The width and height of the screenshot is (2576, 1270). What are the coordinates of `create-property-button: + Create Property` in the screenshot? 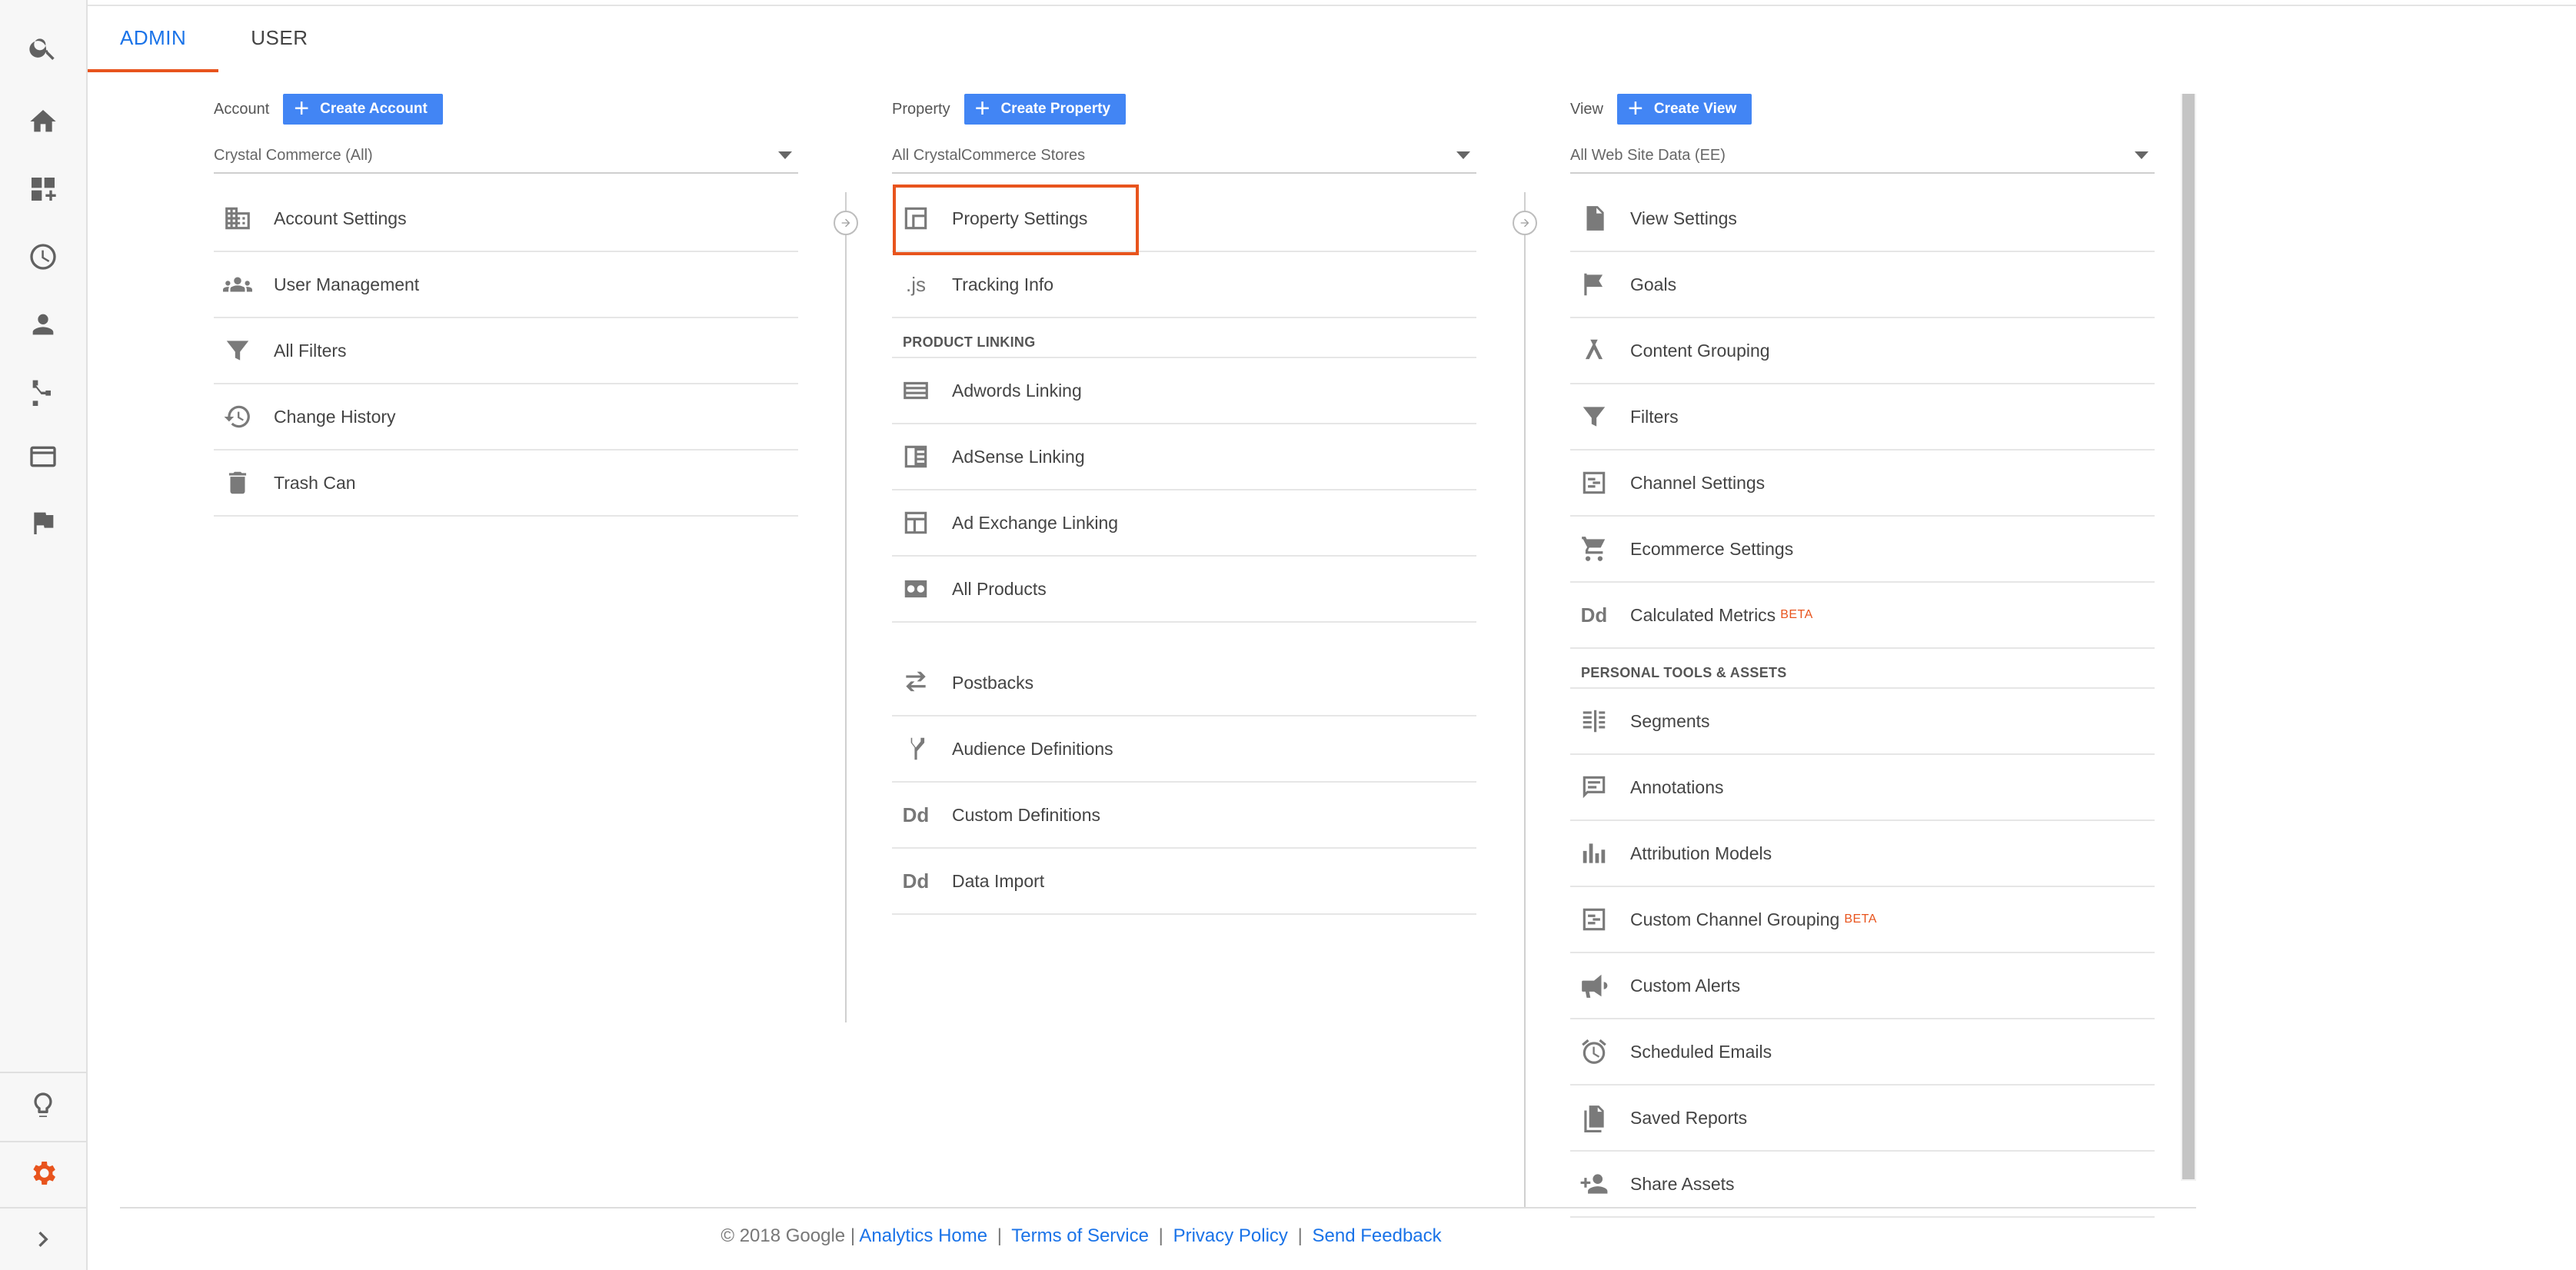 It's located at (1046, 109).